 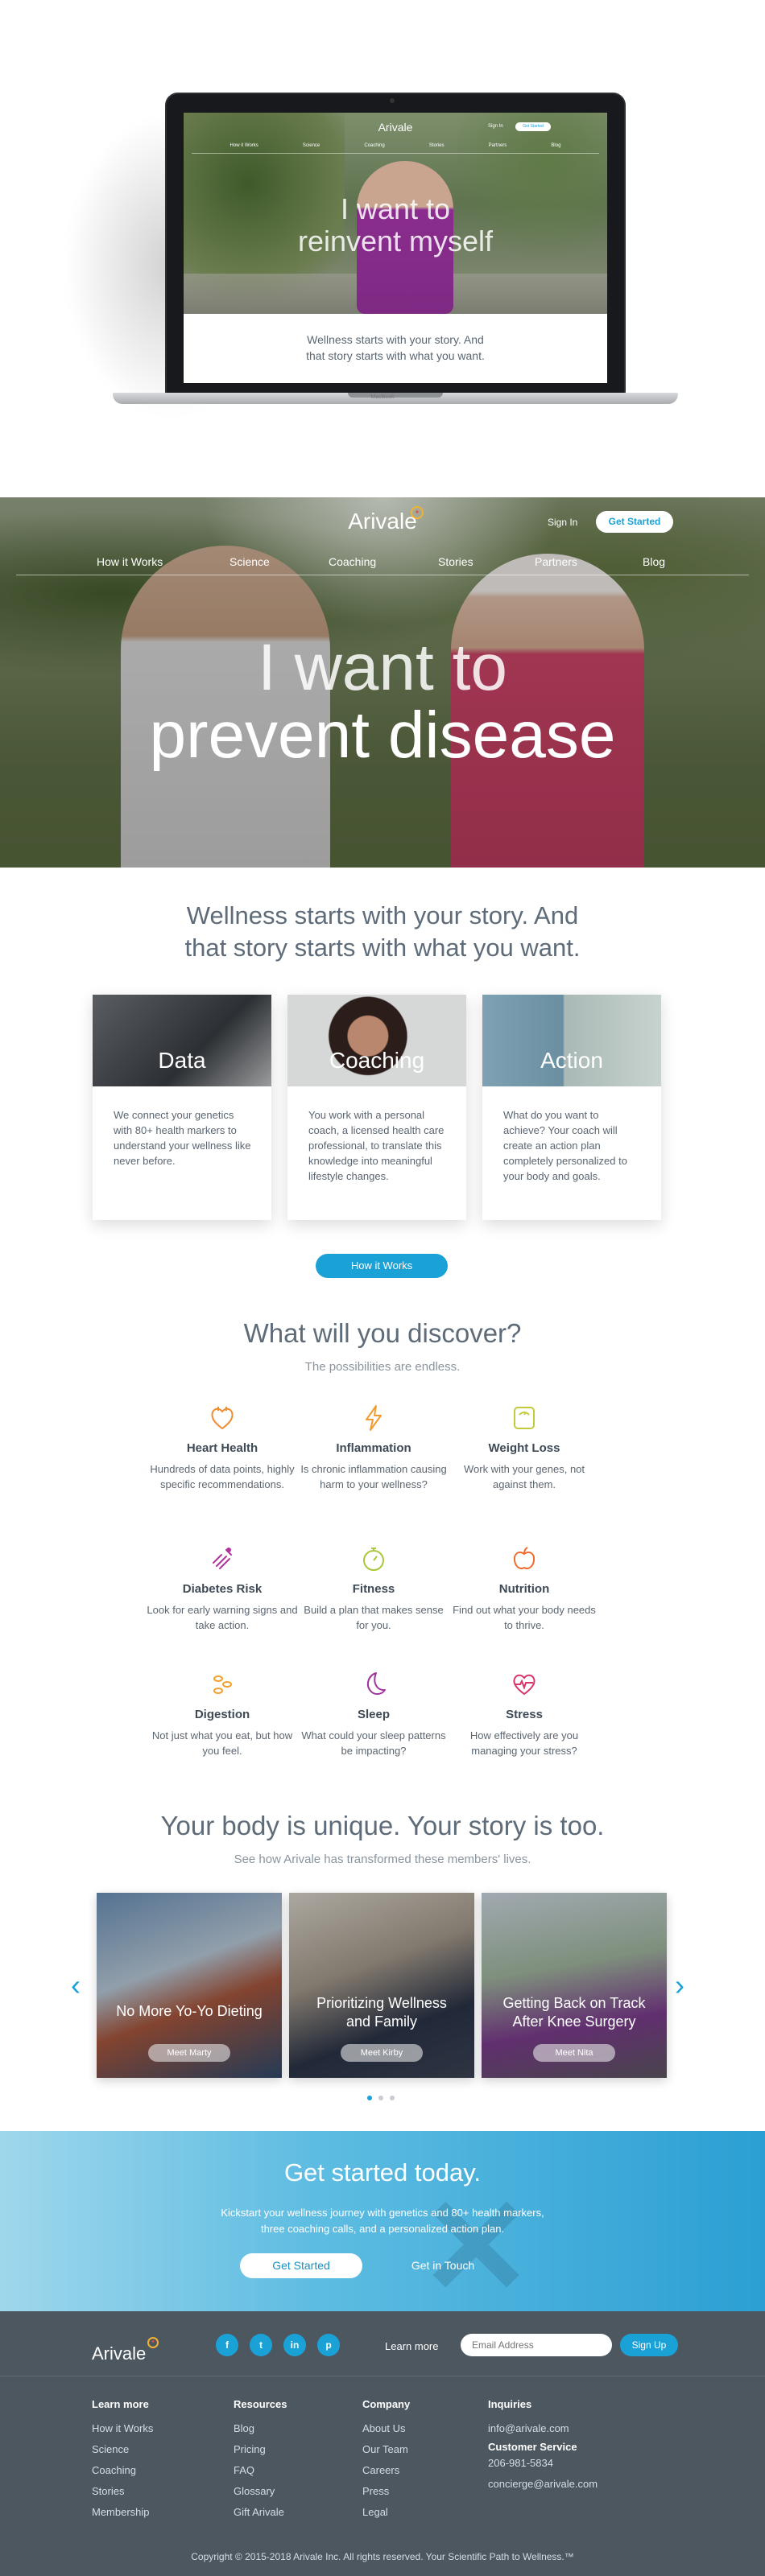 I want to click on sign-up-button: Sign Up, so click(x=649, y=2345).